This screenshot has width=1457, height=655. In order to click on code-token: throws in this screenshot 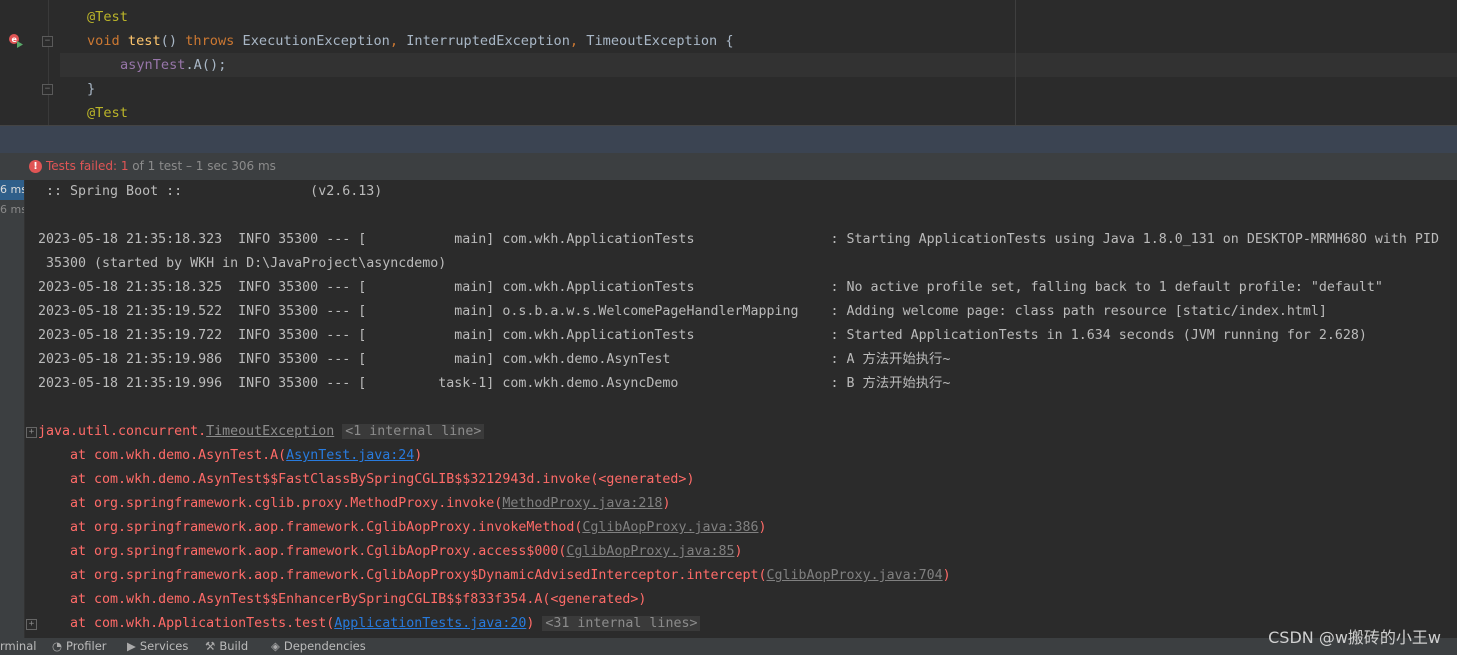, I will do `click(214, 41)`.